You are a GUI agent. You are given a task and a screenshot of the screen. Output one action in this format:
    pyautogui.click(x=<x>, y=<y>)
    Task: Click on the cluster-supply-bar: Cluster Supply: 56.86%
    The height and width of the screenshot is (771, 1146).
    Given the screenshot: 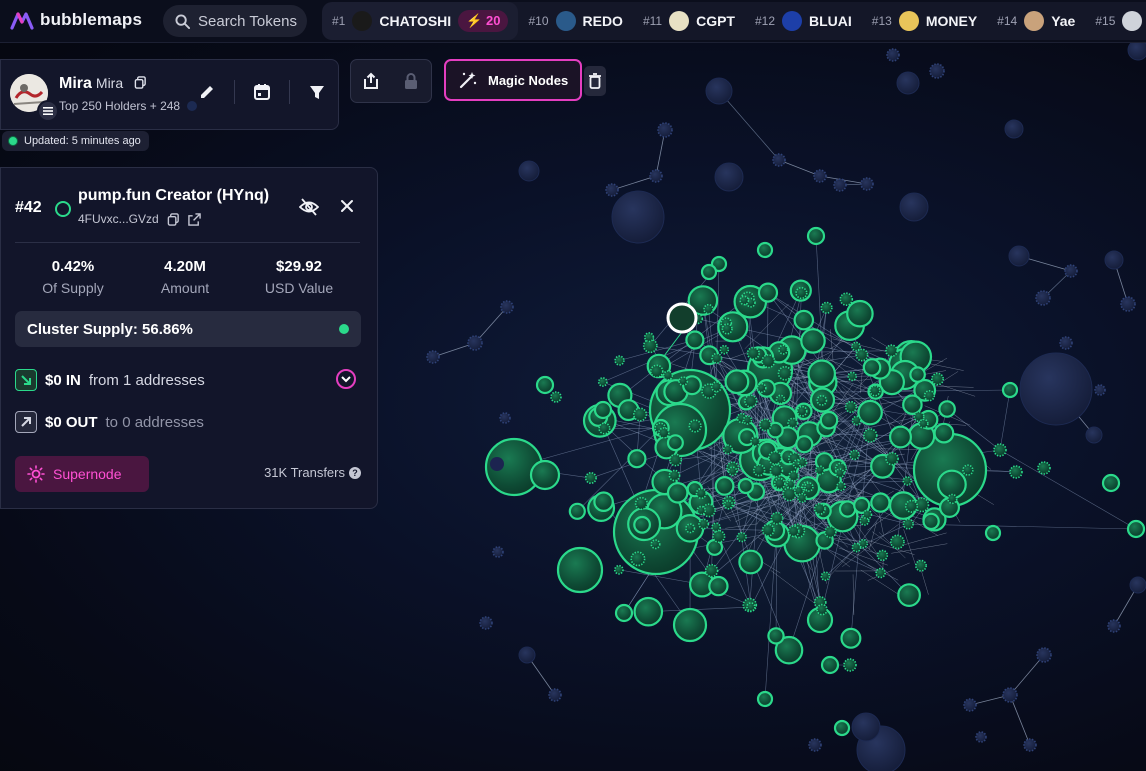 What is the action you would take?
    pyautogui.click(x=188, y=329)
    